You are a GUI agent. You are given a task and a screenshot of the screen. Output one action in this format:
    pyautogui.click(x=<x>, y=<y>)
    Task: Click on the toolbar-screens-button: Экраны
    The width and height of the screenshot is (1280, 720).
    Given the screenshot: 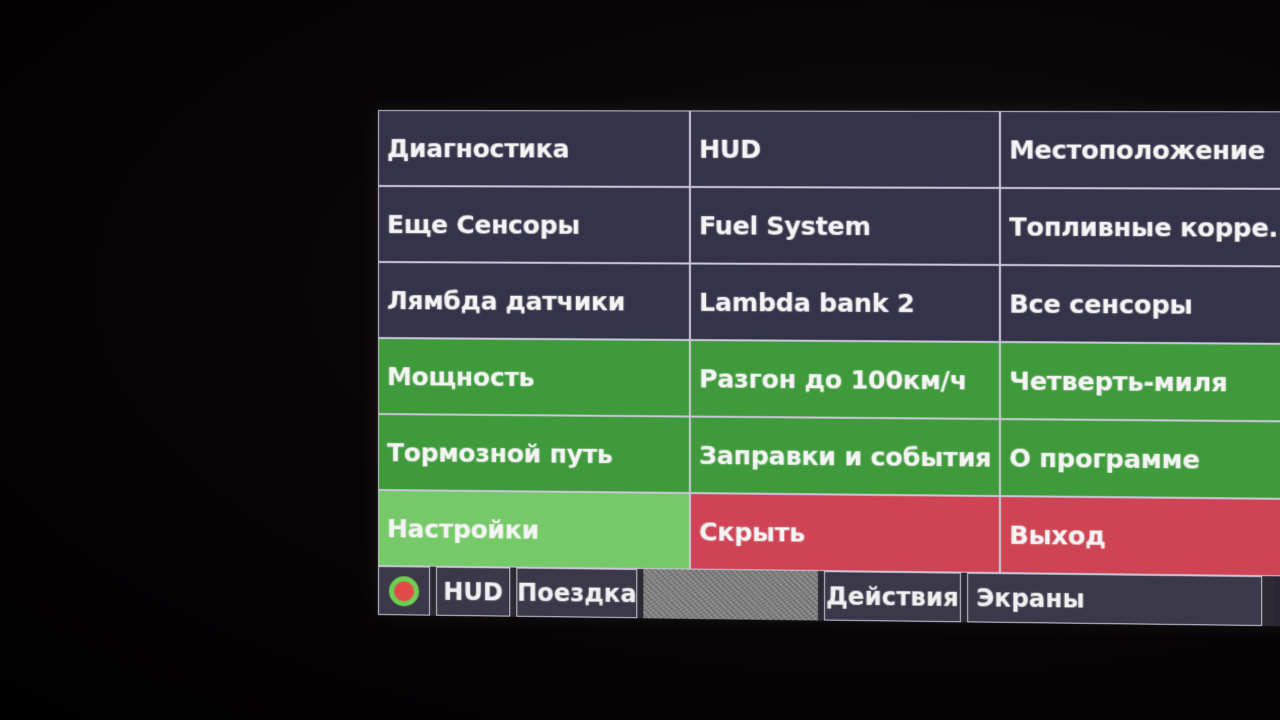 What is the action you would take?
    pyautogui.click(x=1115, y=599)
    